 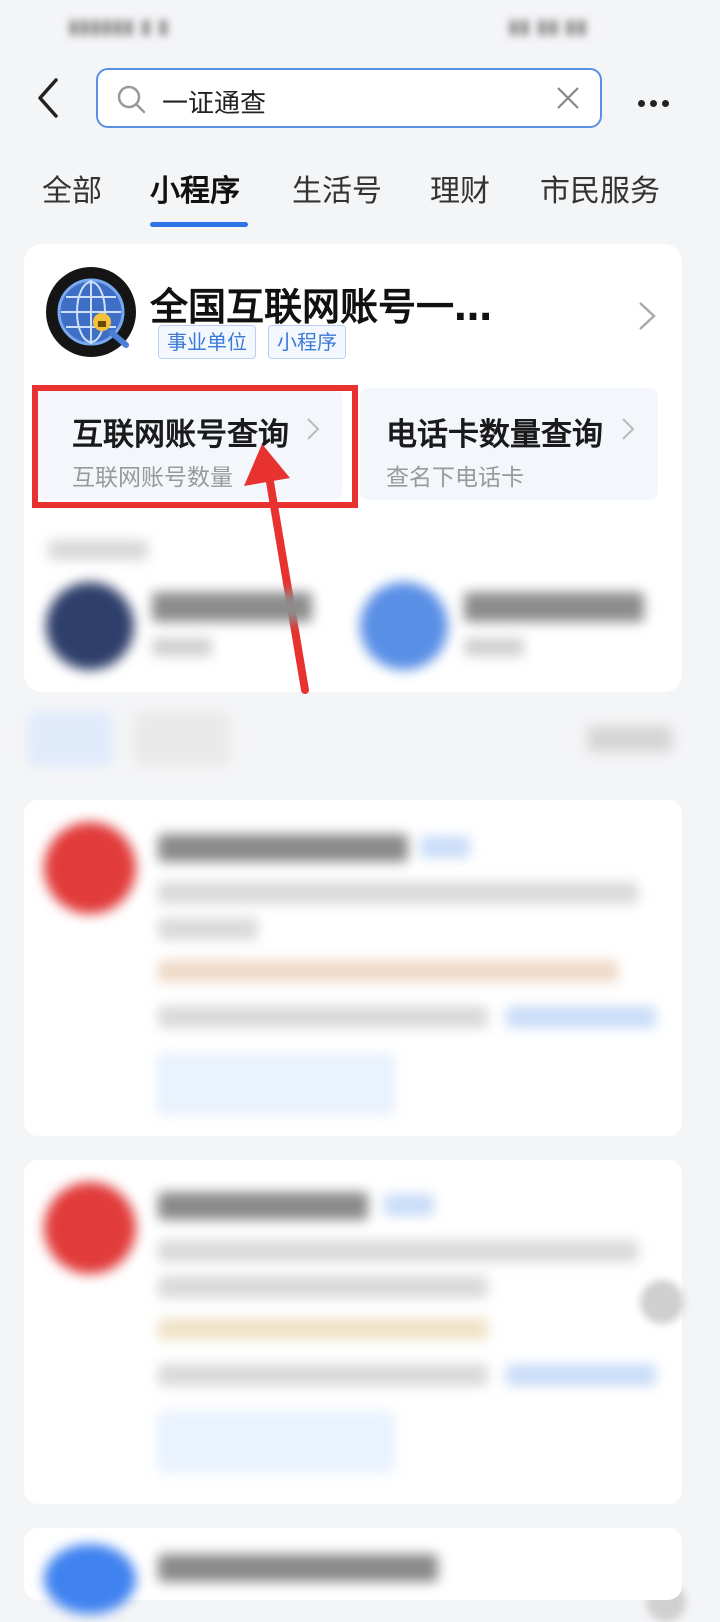 I want to click on blurred-filter-more, so click(x=630, y=739).